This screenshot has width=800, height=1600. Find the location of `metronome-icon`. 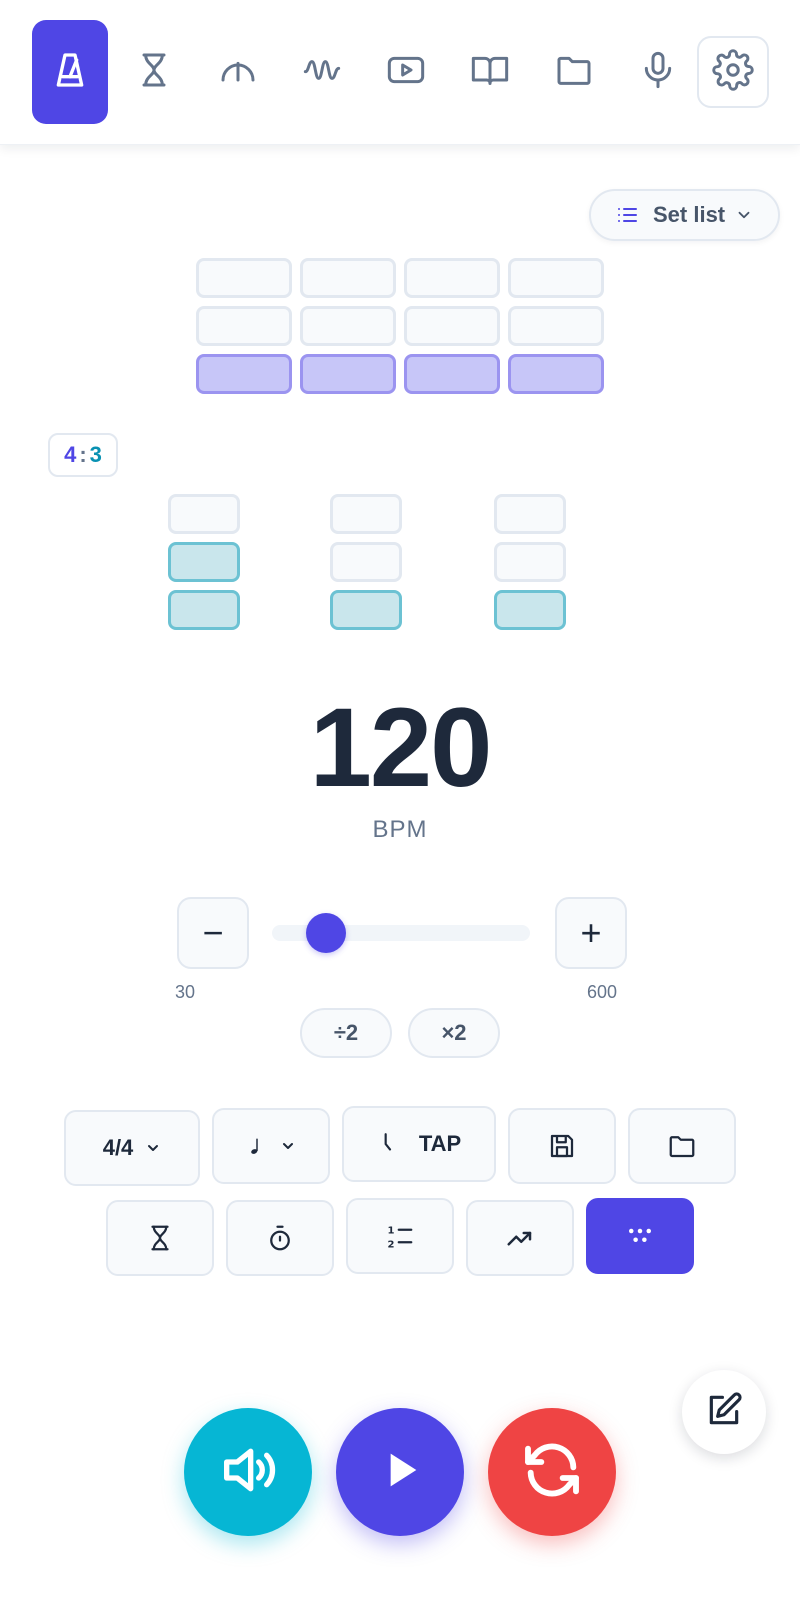

metronome-icon is located at coordinates (70, 72).